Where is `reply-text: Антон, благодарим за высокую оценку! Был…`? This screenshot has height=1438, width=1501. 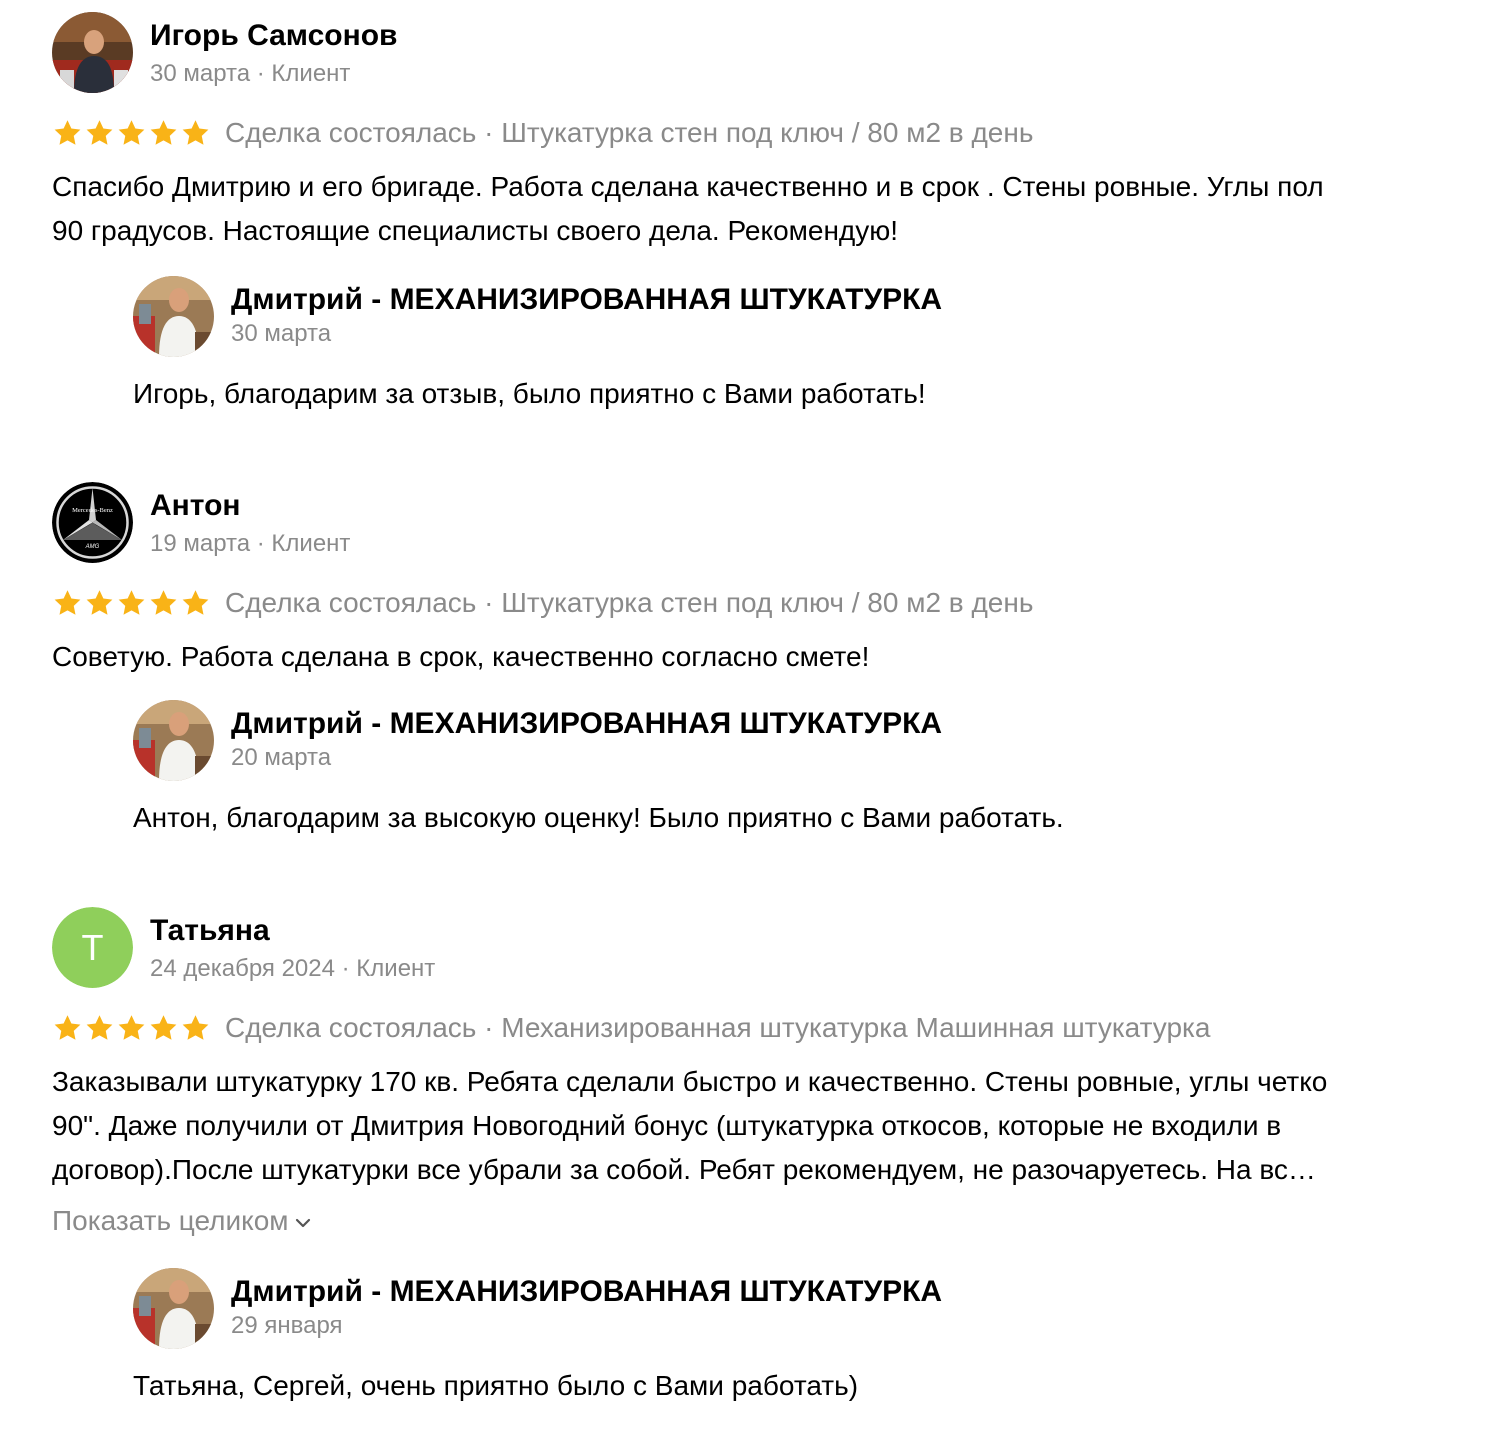 reply-text: Антон, благодарим за высокую оценку! Был… is located at coordinates (598, 817).